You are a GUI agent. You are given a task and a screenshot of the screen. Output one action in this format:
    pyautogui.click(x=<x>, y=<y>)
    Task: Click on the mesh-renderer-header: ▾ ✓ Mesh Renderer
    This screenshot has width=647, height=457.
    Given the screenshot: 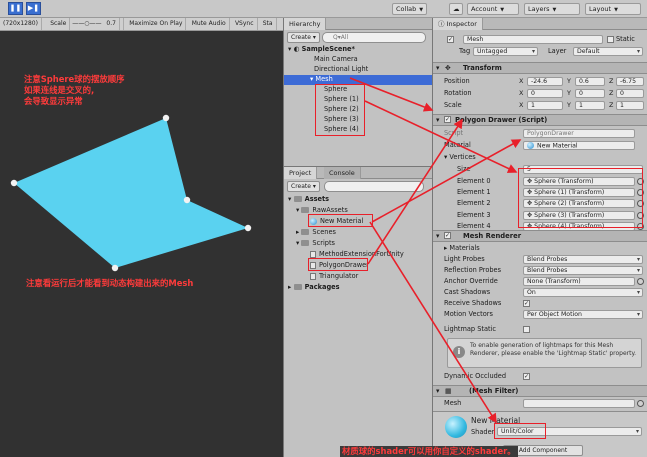 What is the action you would take?
    pyautogui.click(x=540, y=236)
    